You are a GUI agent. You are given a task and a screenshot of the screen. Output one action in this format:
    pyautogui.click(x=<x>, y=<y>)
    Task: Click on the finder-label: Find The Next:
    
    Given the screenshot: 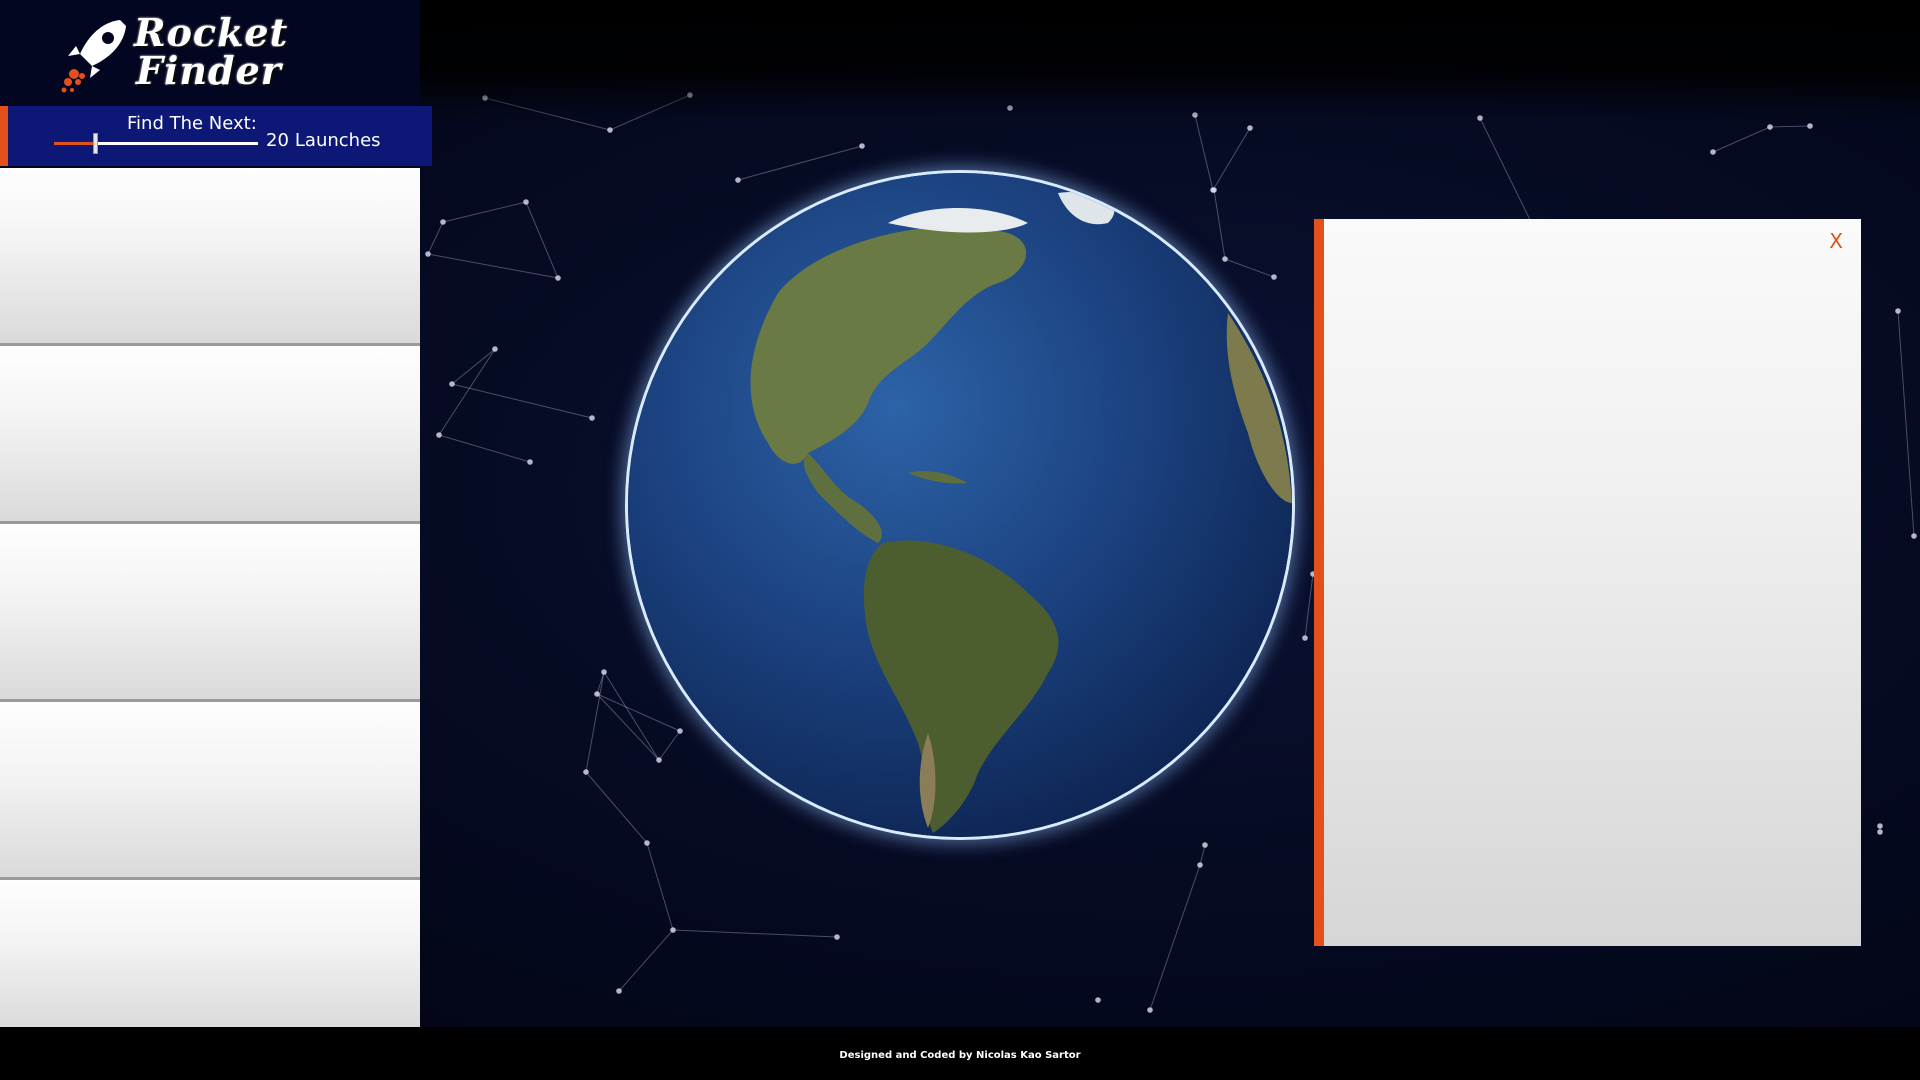 What is the action you would take?
    pyautogui.click(x=192, y=123)
    